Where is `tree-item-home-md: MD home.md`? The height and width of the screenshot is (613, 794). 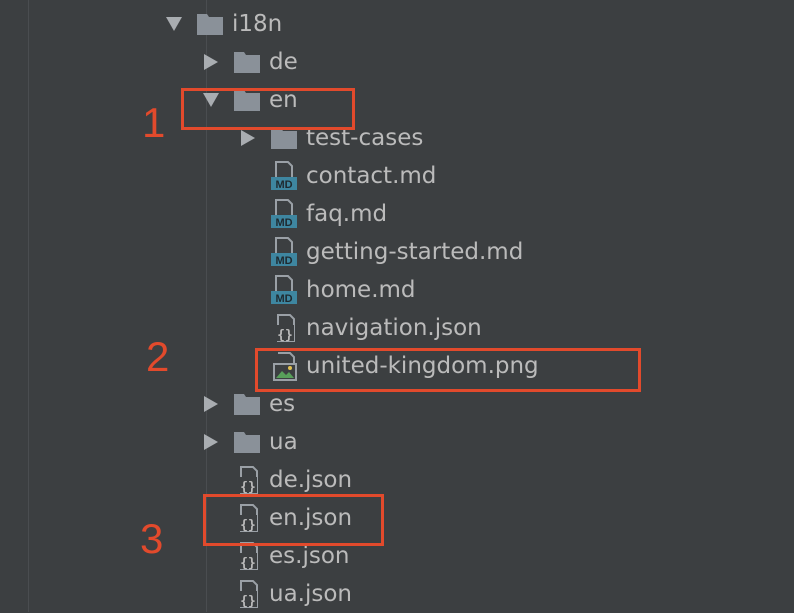
tree-item-home-md: MD home.md is located at coordinates (343, 290).